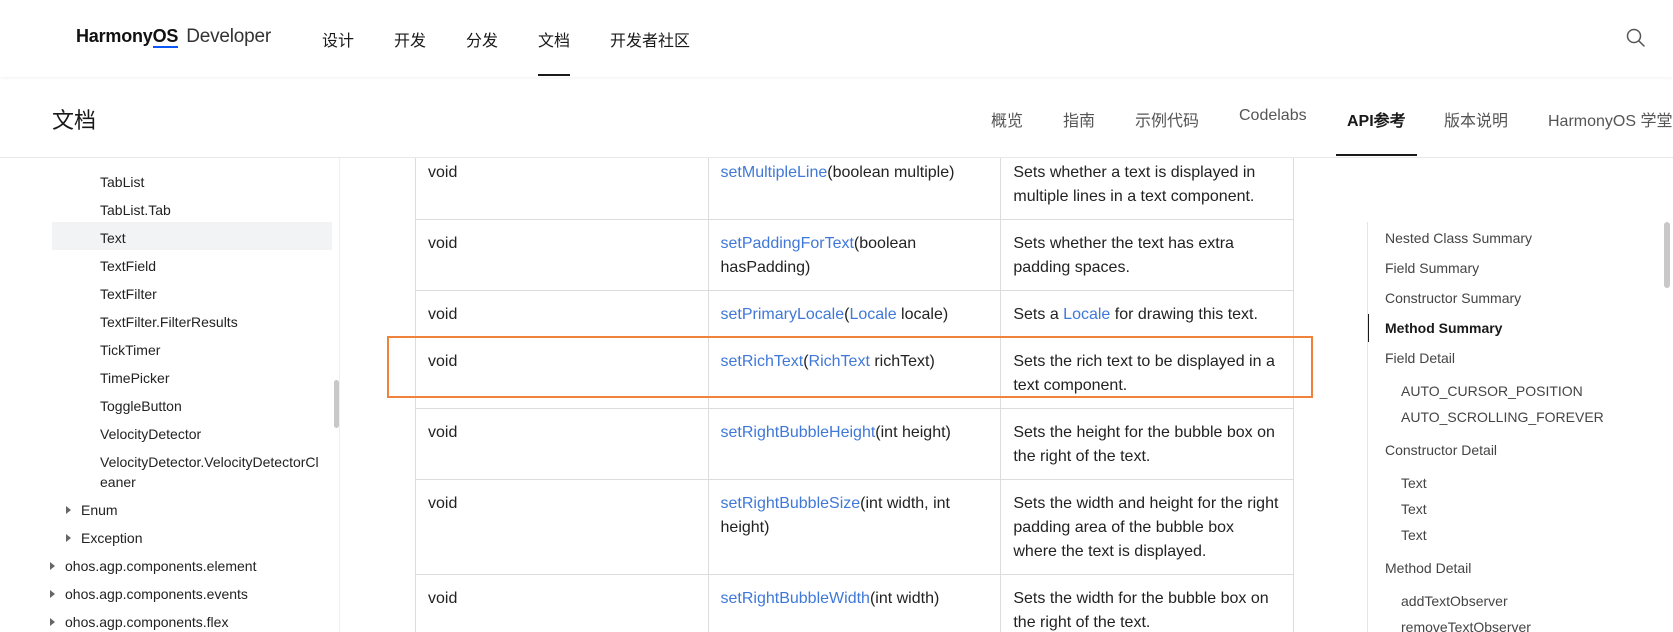 Image resolution: width=1673 pixels, height=632 pixels. What do you see at coordinates (209, 462) in the screenshot?
I see `sidebar-item-velocitydetector-cleaner: VelocityDetector.VelocityDetectorCl` at bounding box center [209, 462].